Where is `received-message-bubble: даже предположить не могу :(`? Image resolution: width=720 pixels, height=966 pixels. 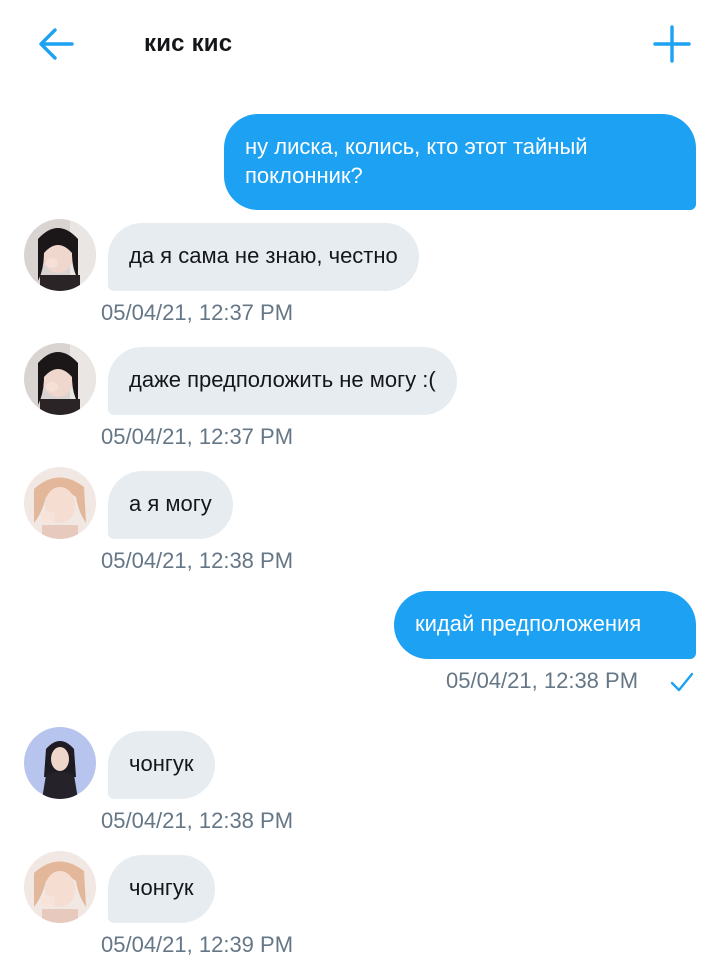 received-message-bubble: даже предположить не могу :( is located at coordinates (282, 381).